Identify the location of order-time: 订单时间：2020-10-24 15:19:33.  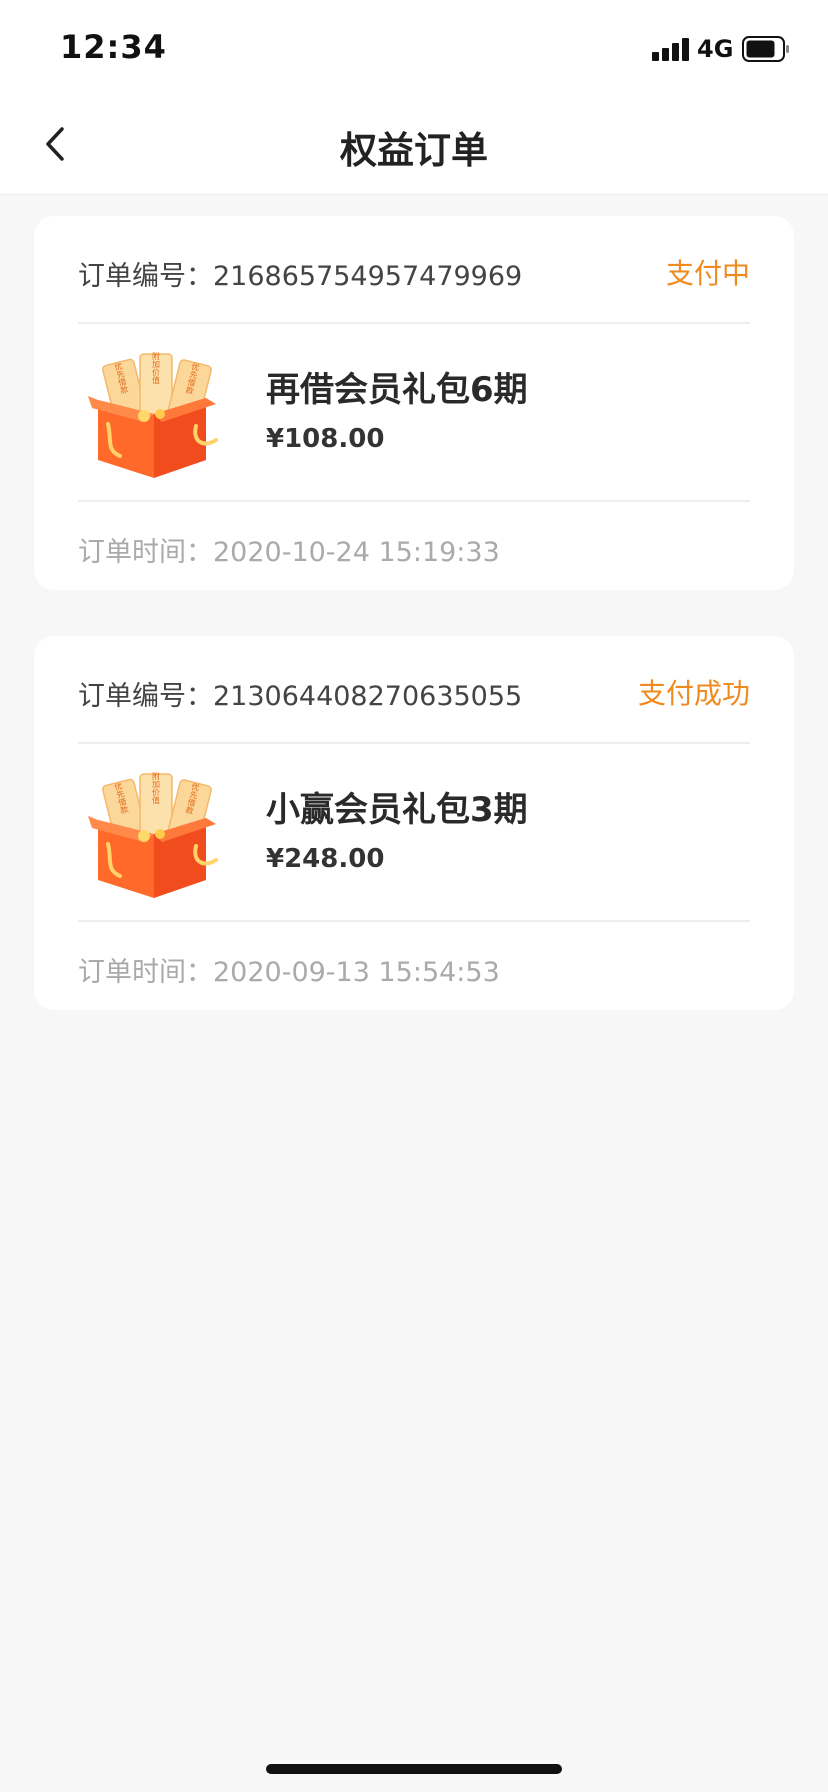
(289, 549).